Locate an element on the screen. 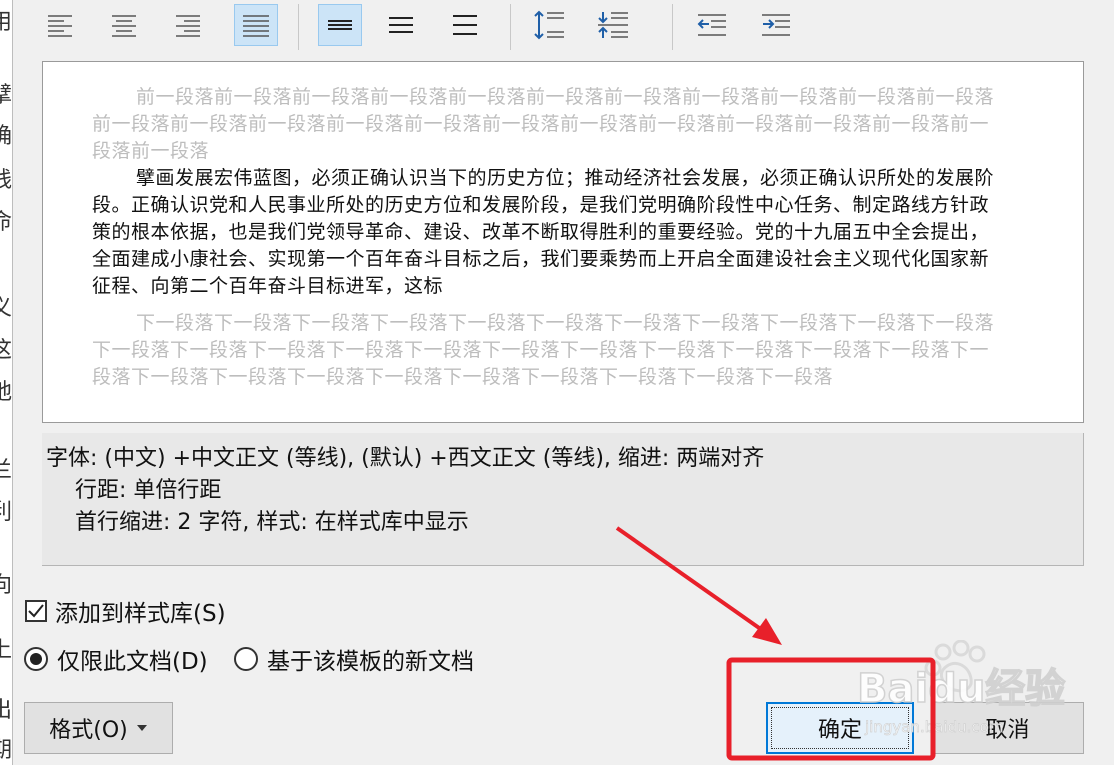  line-spacing-single-button is located at coordinates (340, 25).